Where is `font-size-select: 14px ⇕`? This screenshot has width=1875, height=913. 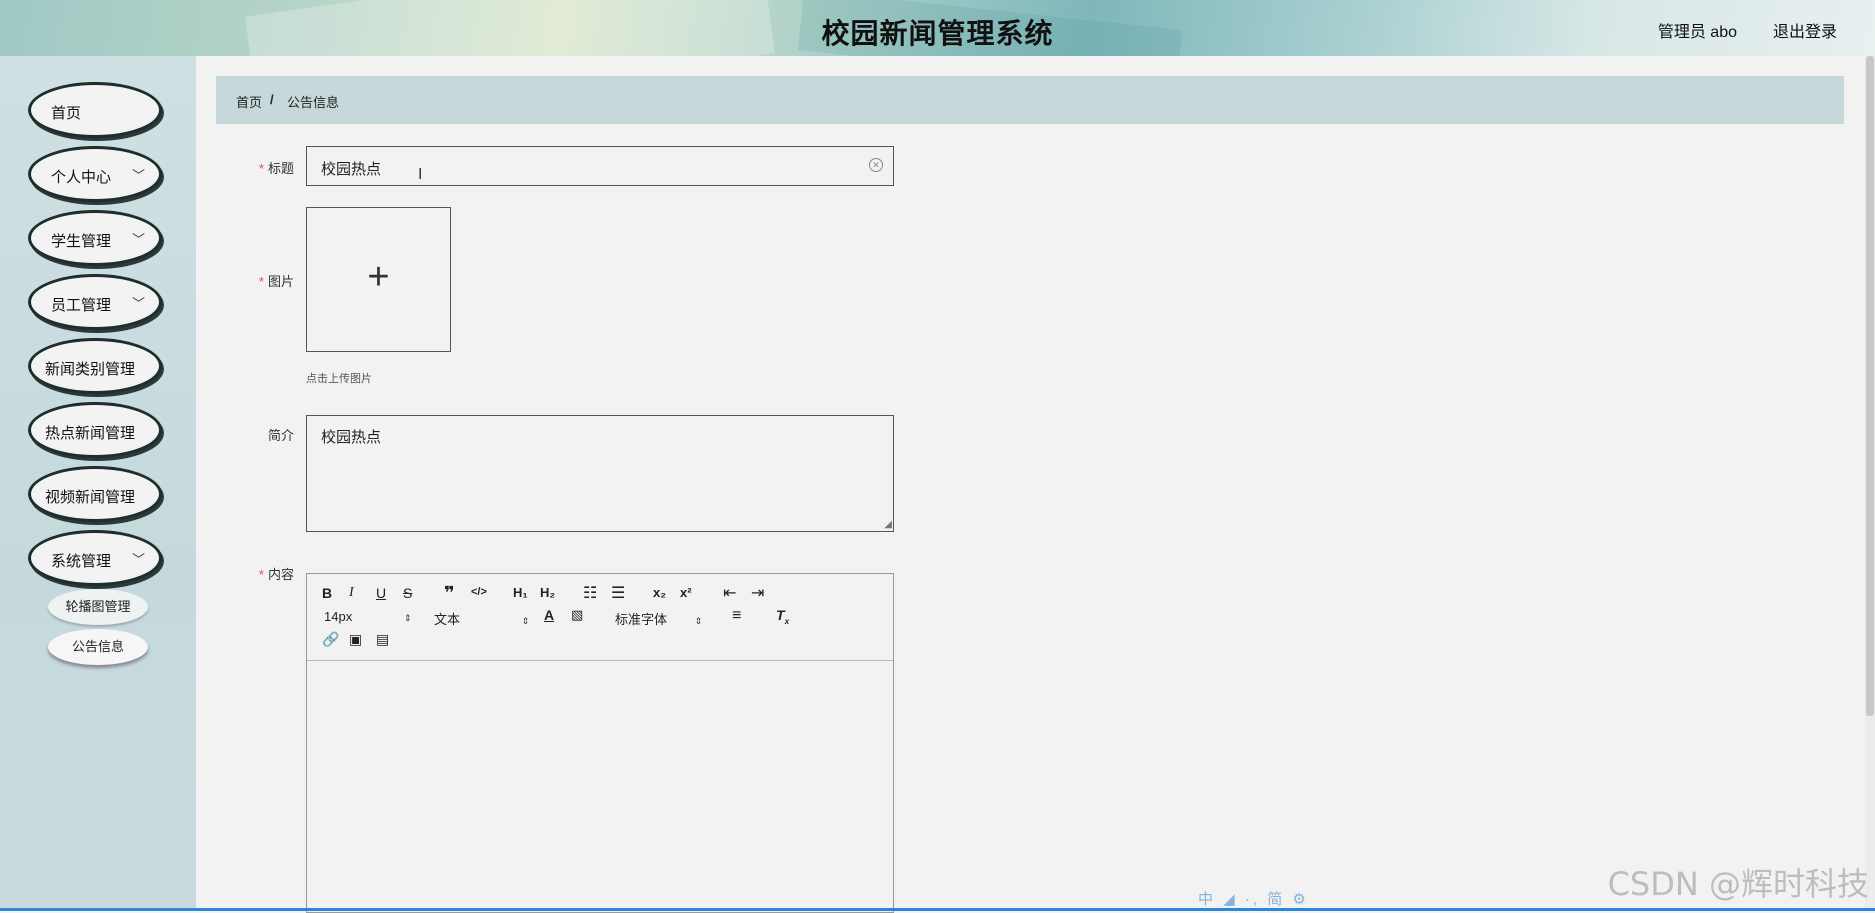
font-size-select: 14px ⇕ is located at coordinates (367, 616).